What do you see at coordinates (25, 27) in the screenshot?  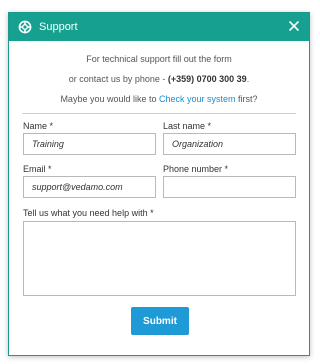 I see `lifebuoy-icon` at bounding box center [25, 27].